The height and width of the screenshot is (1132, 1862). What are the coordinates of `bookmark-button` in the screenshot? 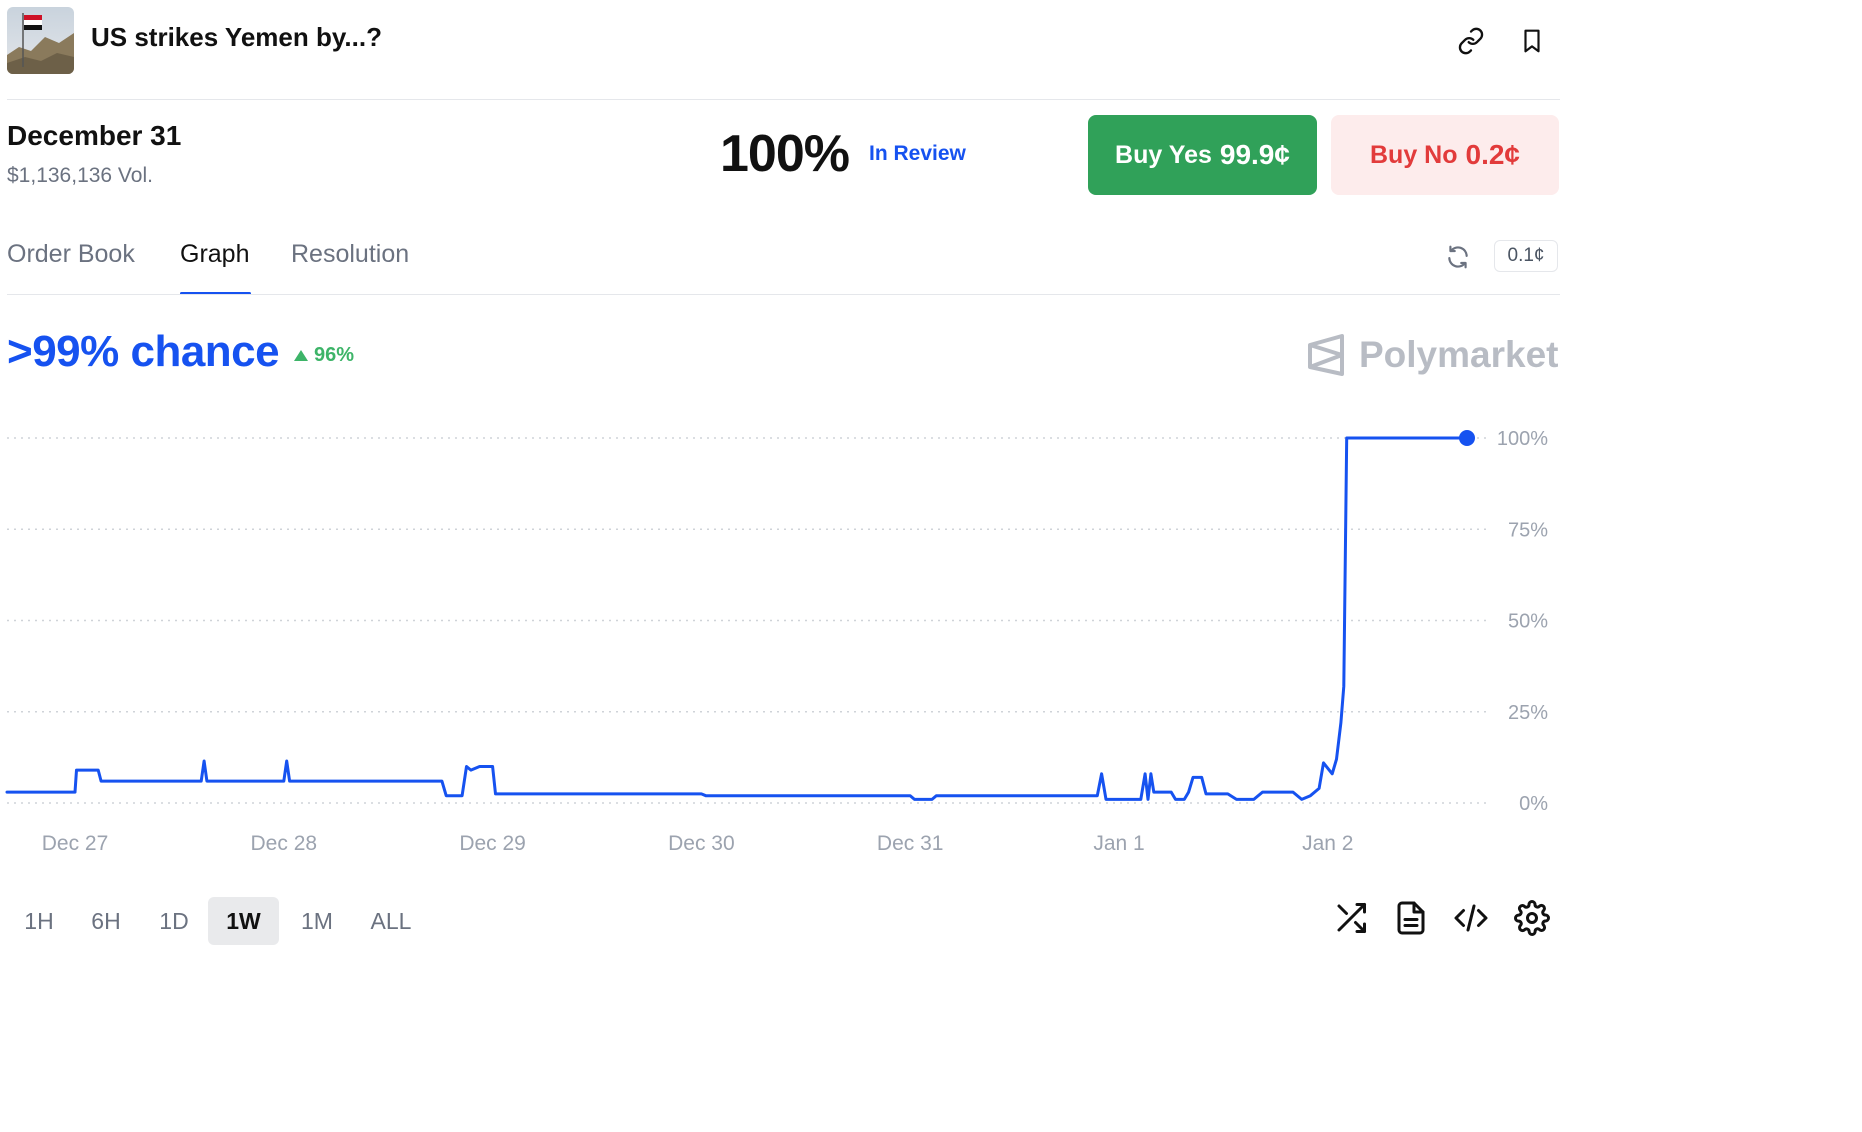 It's located at (1532, 41).